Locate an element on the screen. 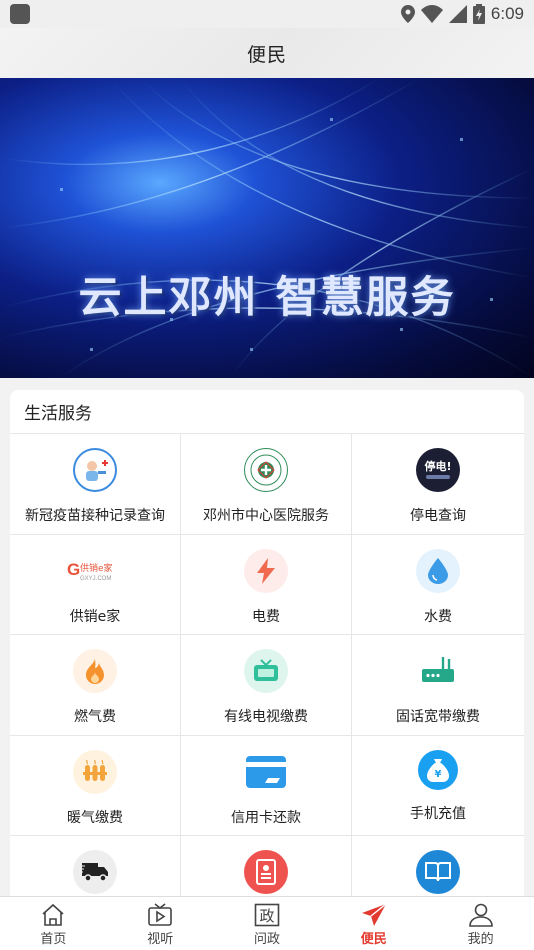 The width and height of the screenshot is (534, 950). service-hospital: 邓州市中心医院服务 is located at coordinates (266, 484).